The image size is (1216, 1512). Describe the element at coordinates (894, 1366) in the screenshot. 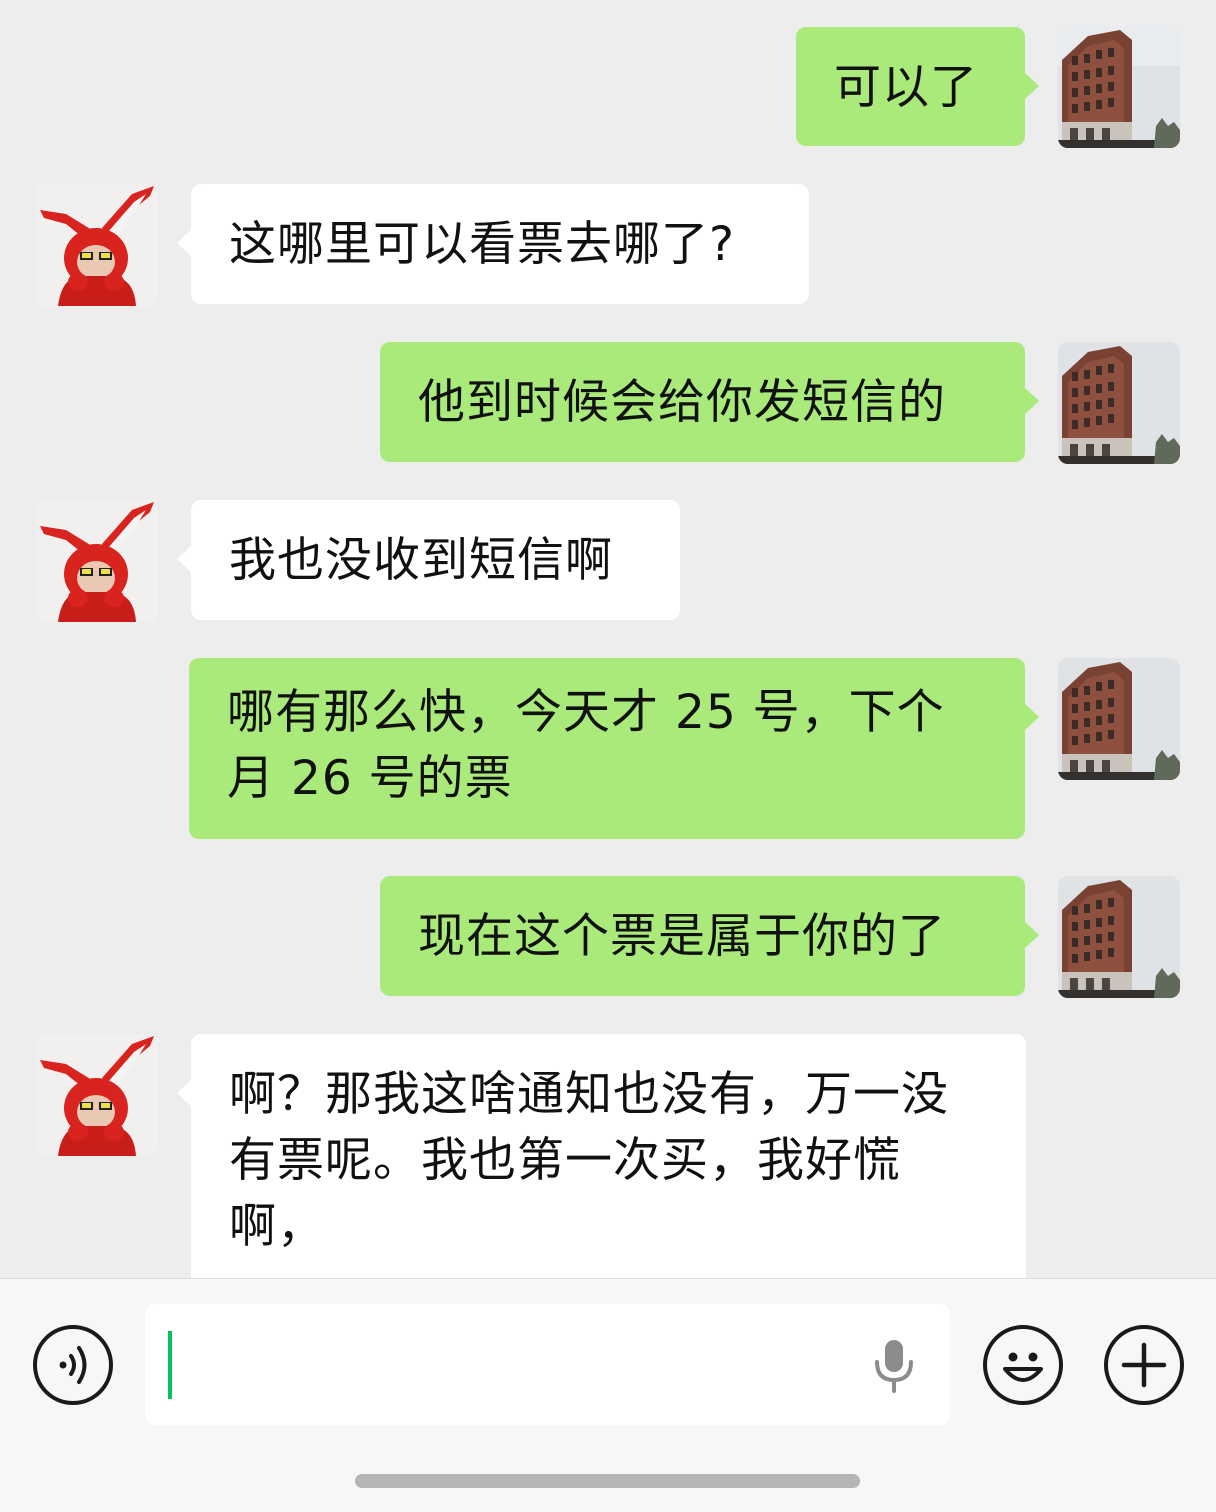

I see `microphone-icon` at that location.